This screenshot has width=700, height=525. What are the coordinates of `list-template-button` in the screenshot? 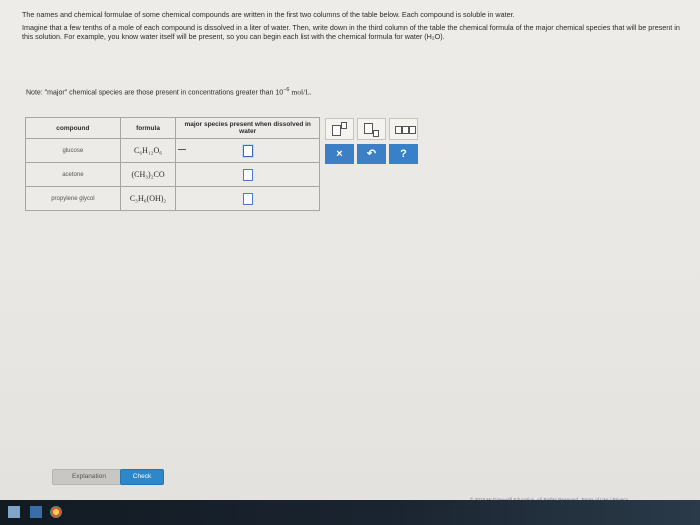 It's located at (403, 129).